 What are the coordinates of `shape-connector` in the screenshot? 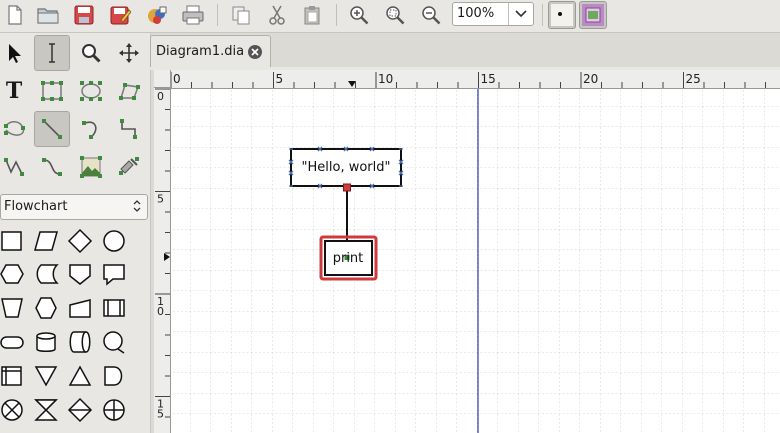 It's located at (114, 241).